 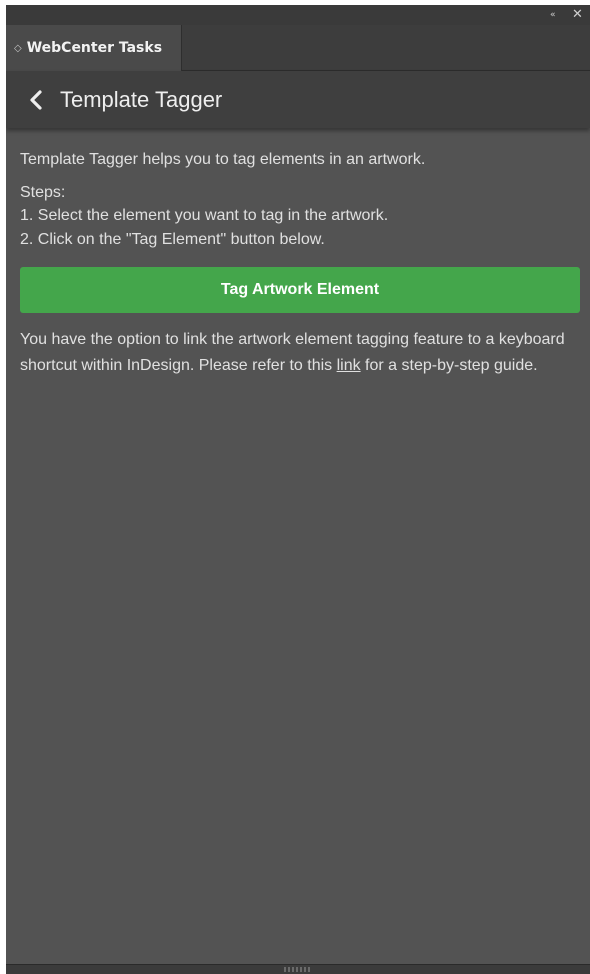 What do you see at coordinates (298, 48) in the screenshot?
I see `panel-tab-strip: ◇ WebCenter Tasks` at bounding box center [298, 48].